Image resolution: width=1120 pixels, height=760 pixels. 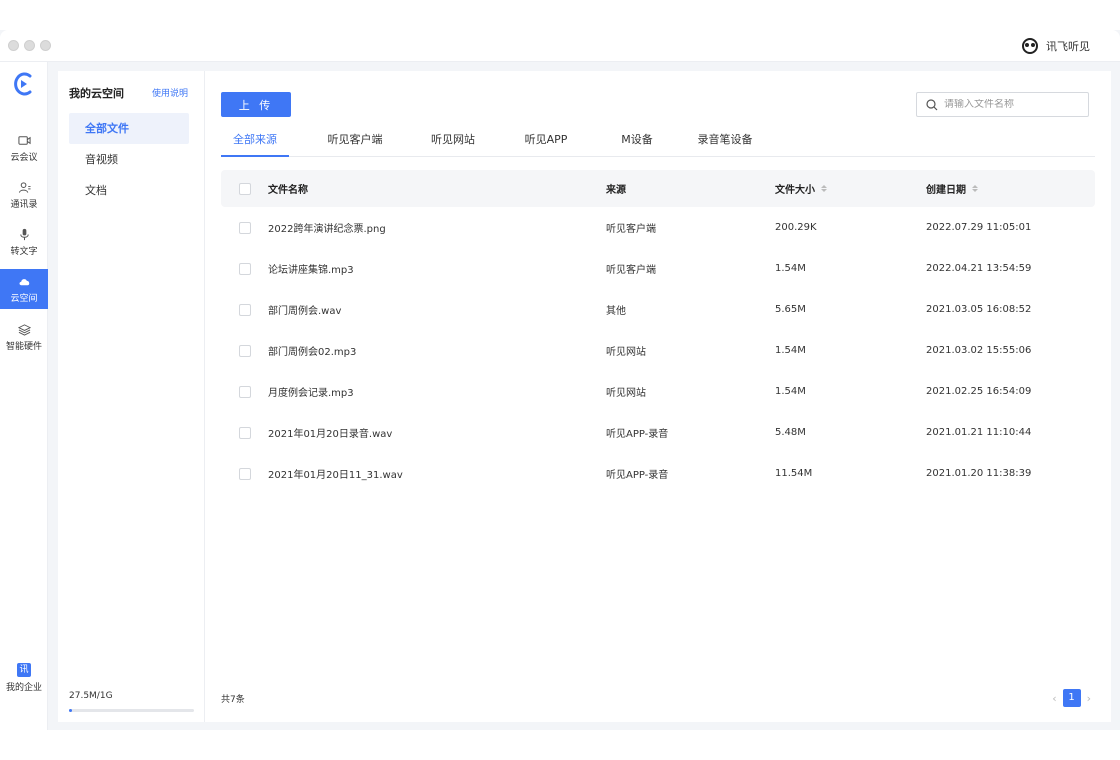 I want to click on rail-item-meeting: 云会议, so click(x=24, y=148).